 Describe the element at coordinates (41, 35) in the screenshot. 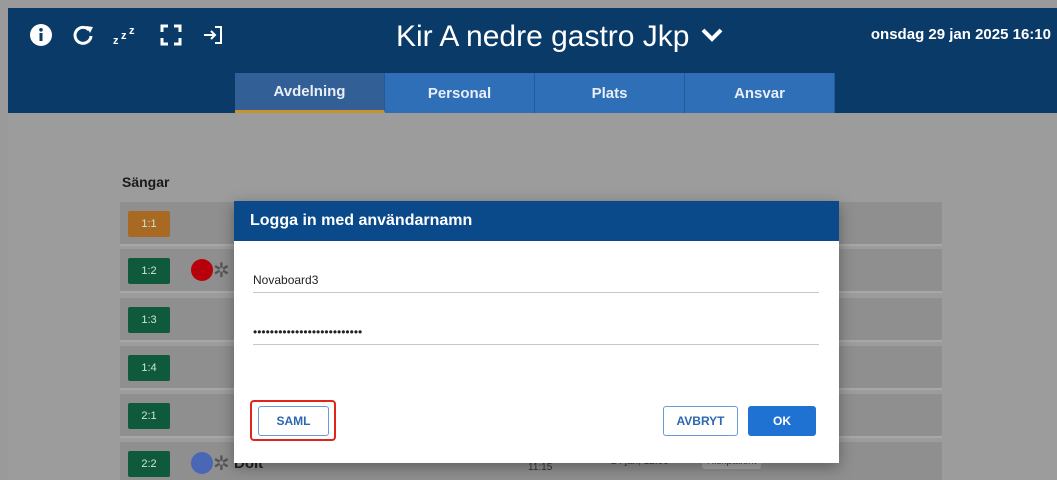

I see `info-icon` at that location.